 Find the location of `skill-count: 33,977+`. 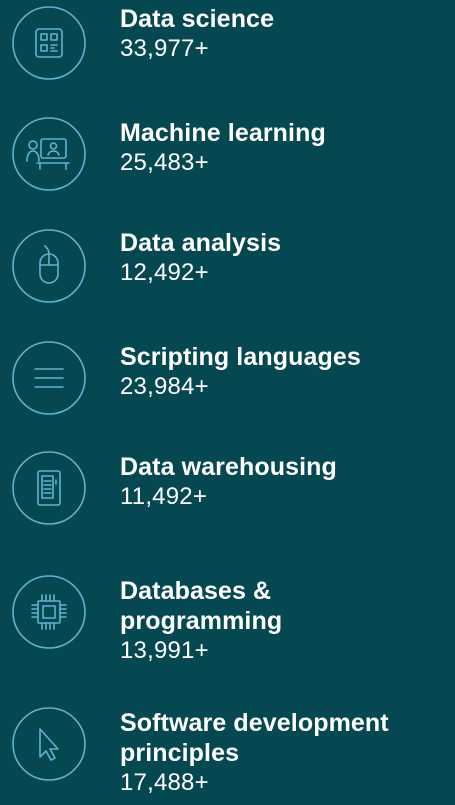

skill-count: 33,977+ is located at coordinates (164, 48).